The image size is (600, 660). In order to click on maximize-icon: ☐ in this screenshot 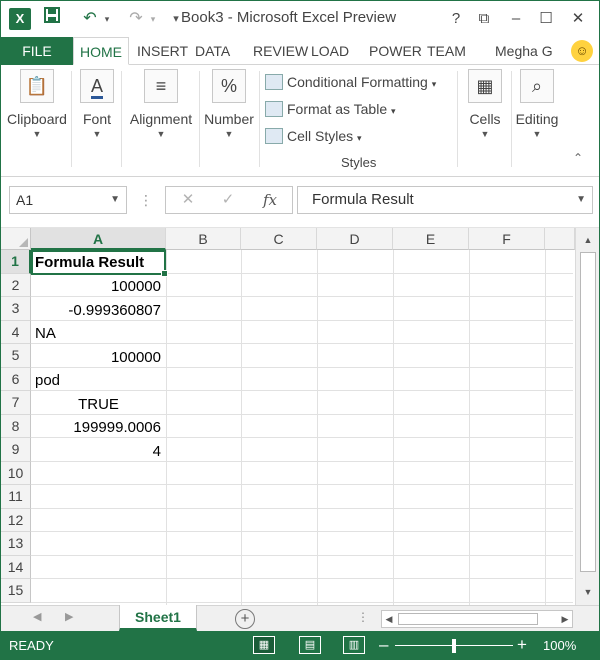, I will do `click(546, 19)`.